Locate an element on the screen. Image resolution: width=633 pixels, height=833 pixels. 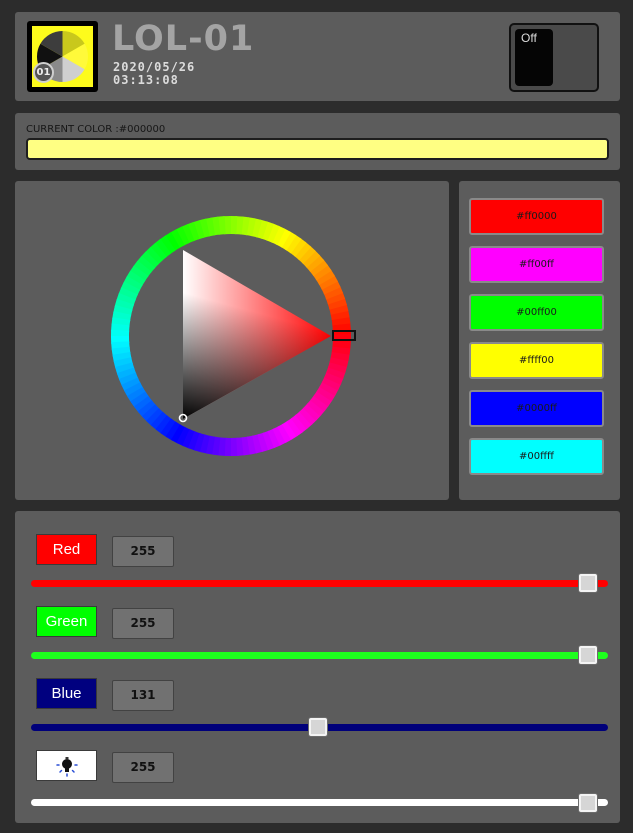
brightness-chip is located at coordinates (66, 765).